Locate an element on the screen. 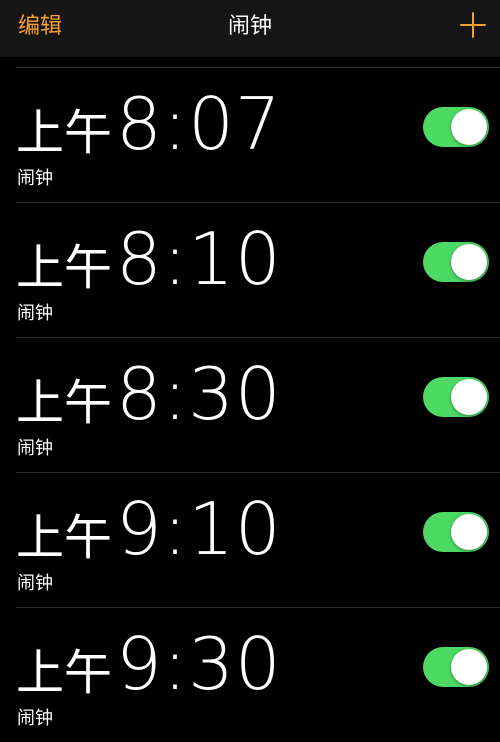  page-title: 闹钟 is located at coordinates (249, 26).